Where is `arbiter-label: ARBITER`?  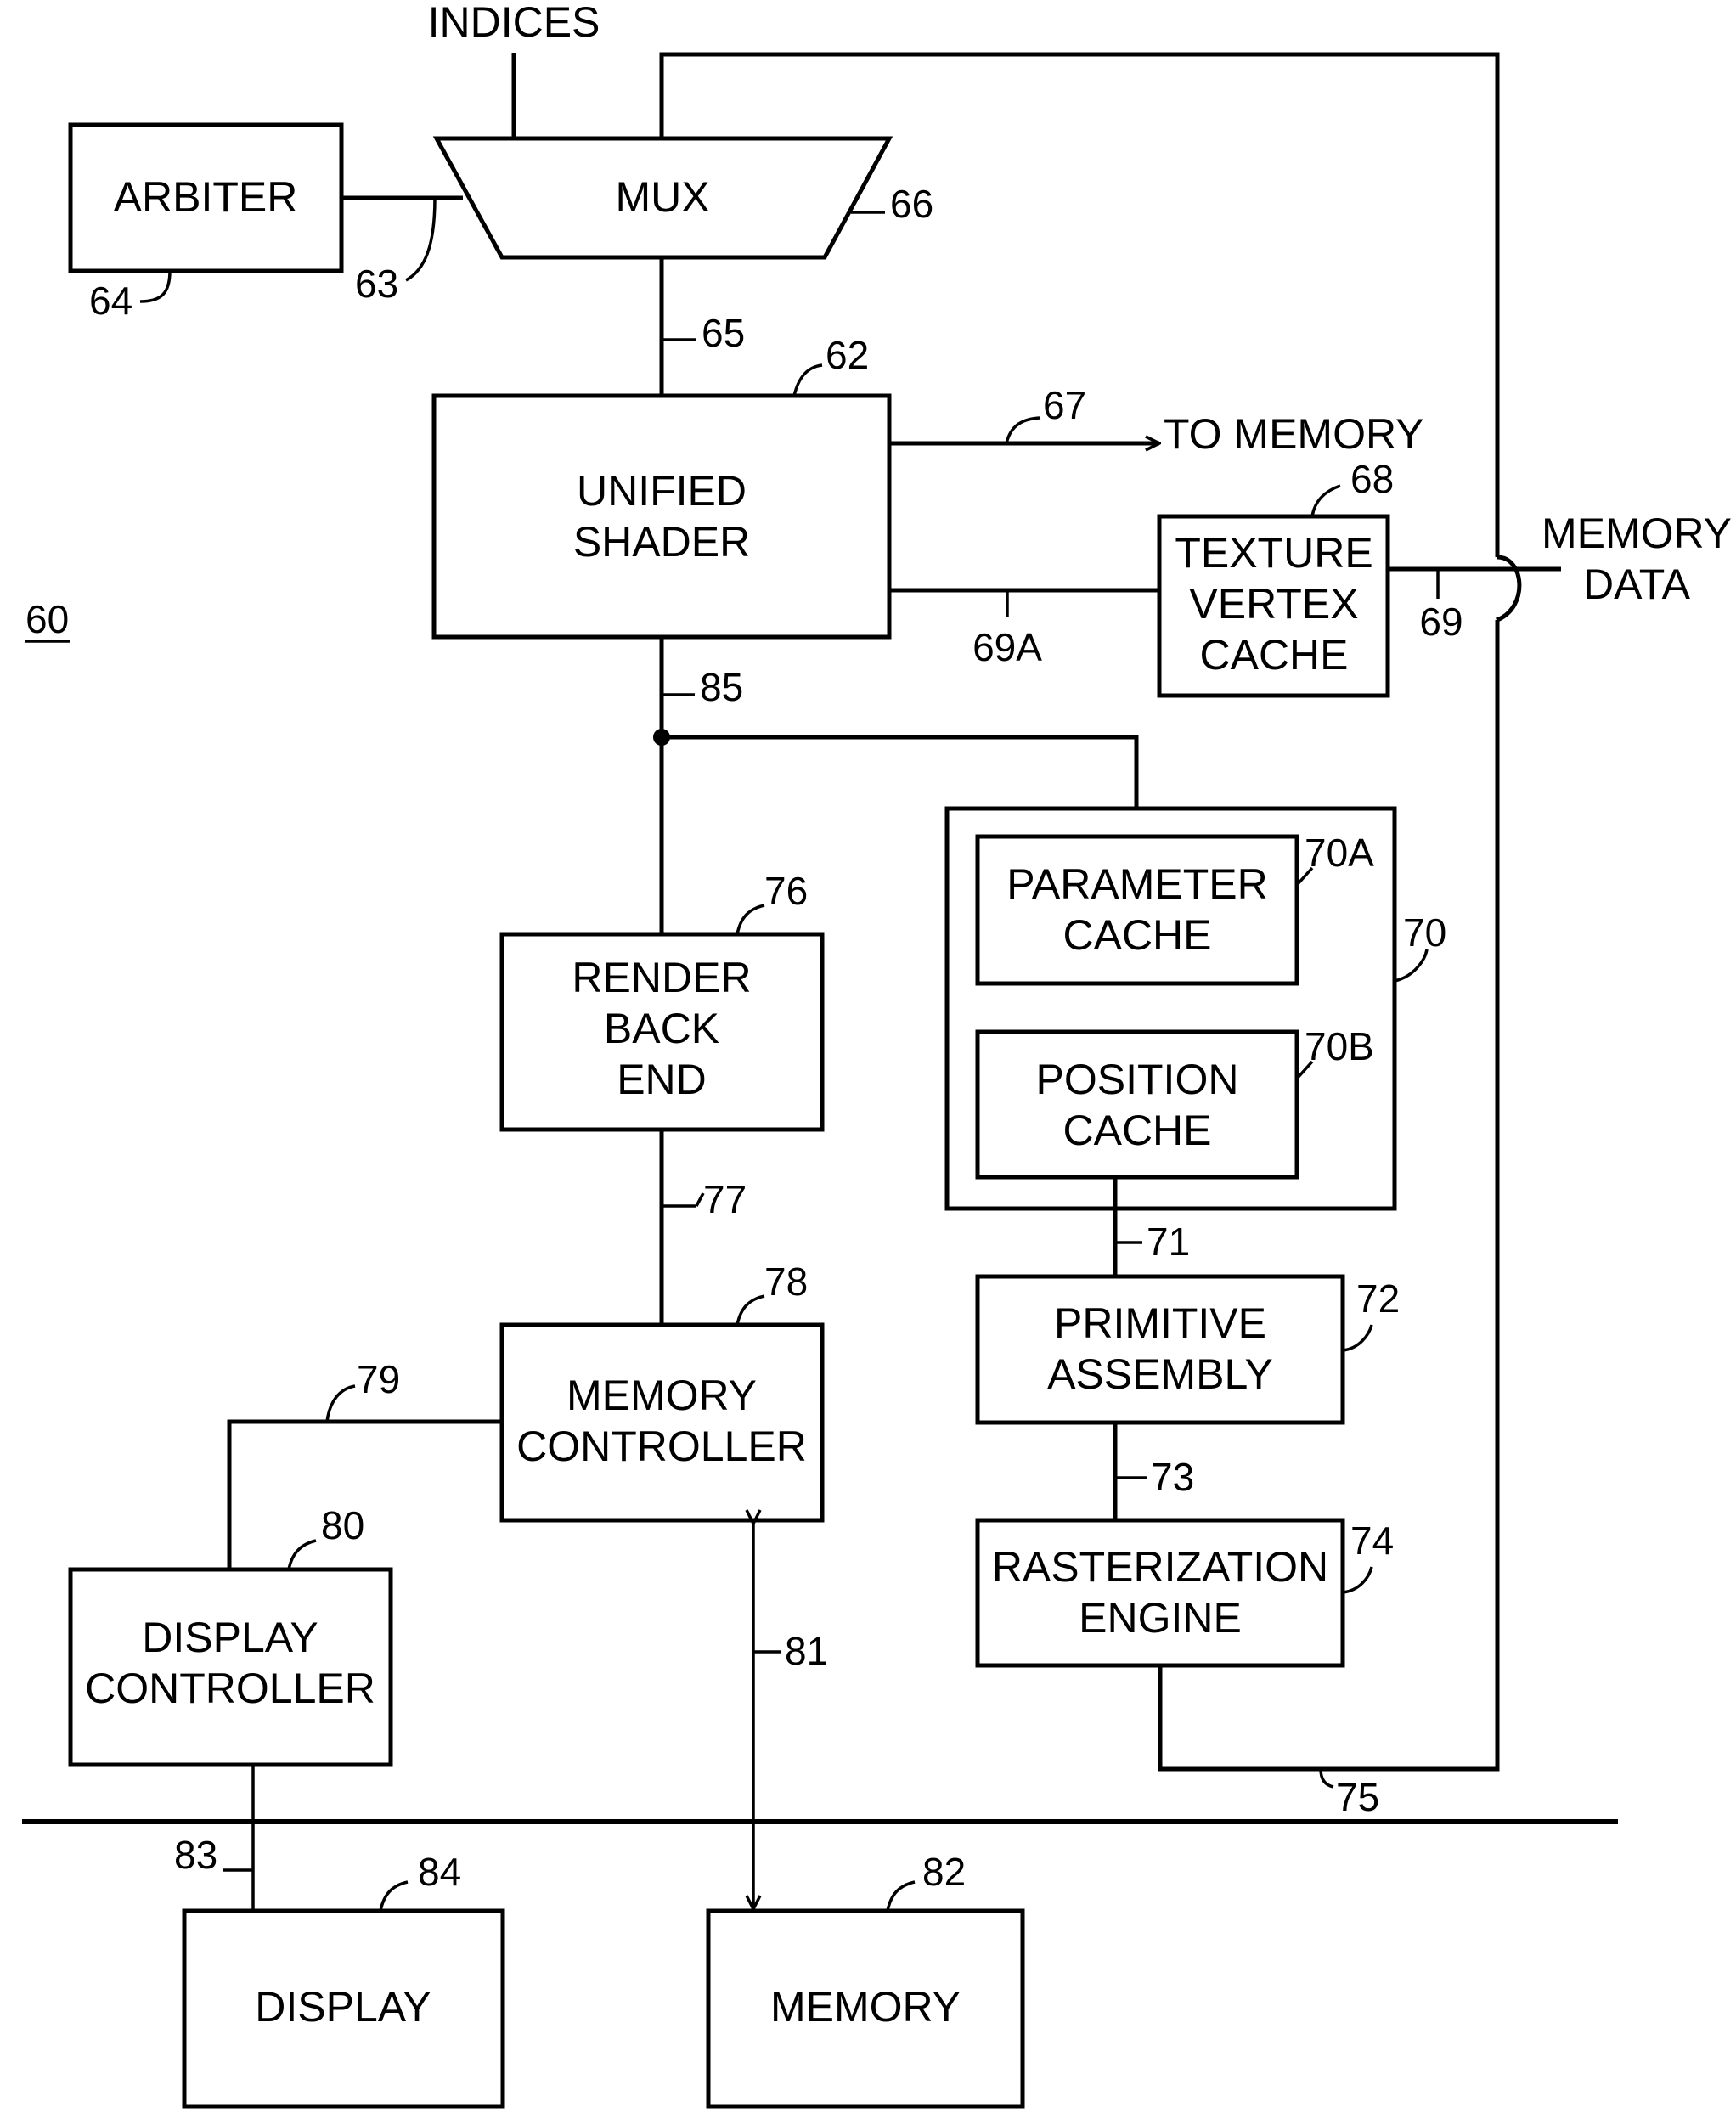 arbiter-label: ARBITER is located at coordinates (206, 197).